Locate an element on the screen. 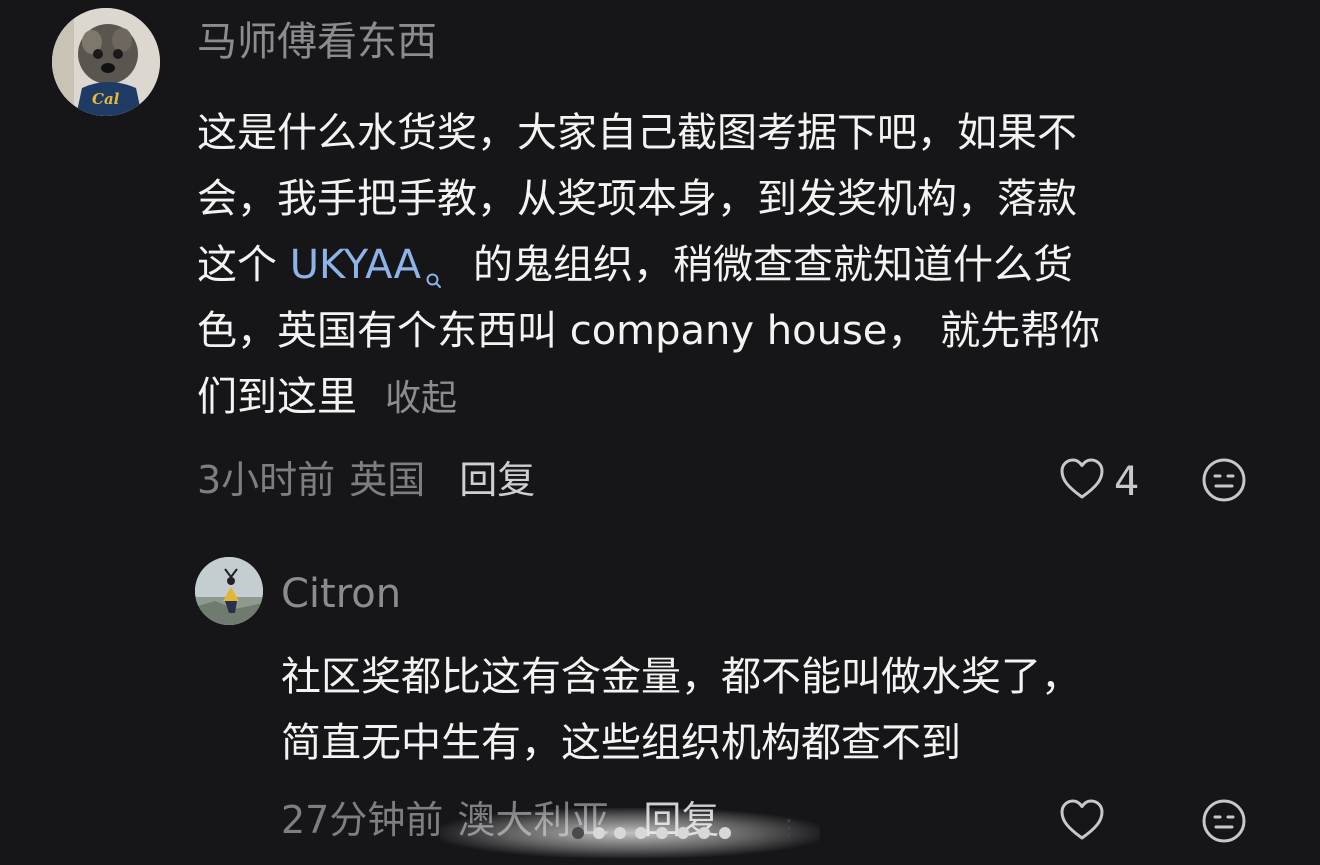 This screenshot has width=1320, height=865. commenter-name: 马师傅看东西 is located at coordinates (317, 42).